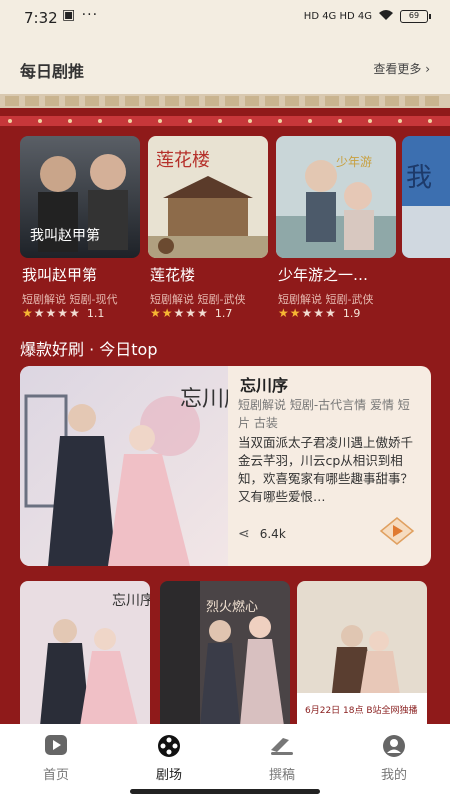 This screenshot has height=800, width=450. What do you see at coordinates (361, 710) in the screenshot?
I see `poster-caption-text: 6月22日 18点 B站全网独播` at bounding box center [361, 710].